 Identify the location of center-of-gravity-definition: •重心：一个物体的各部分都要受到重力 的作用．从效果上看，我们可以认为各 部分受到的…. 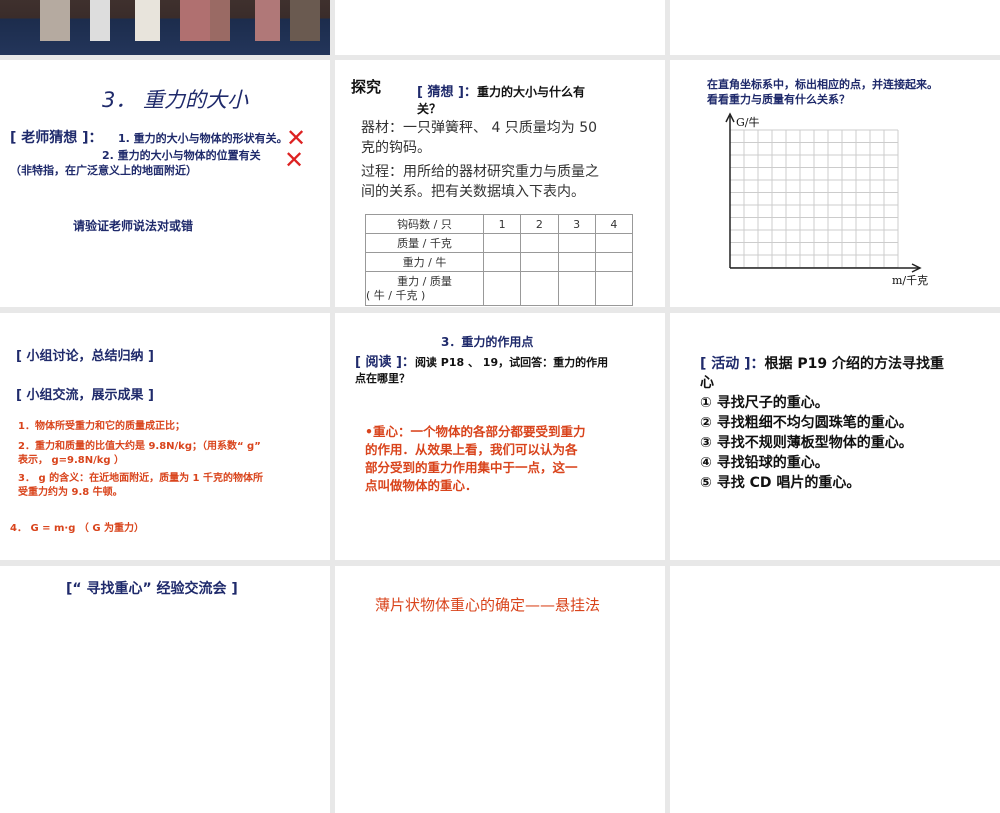
(475, 458).